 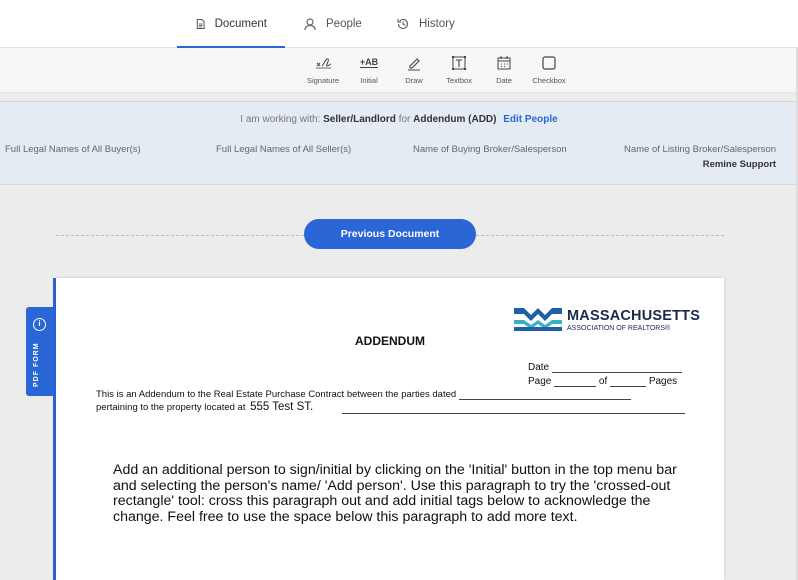 I want to click on tab-history-label: History, so click(x=437, y=24).